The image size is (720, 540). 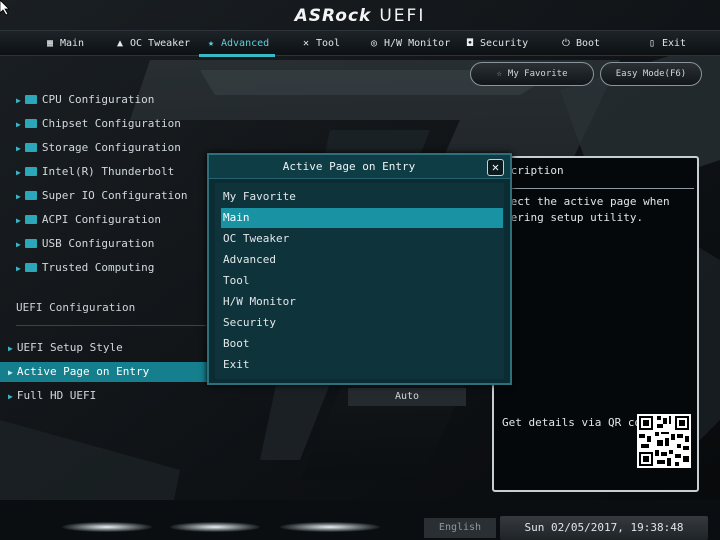 I want to click on exit-door-icon: ▯, so click(x=652, y=43).